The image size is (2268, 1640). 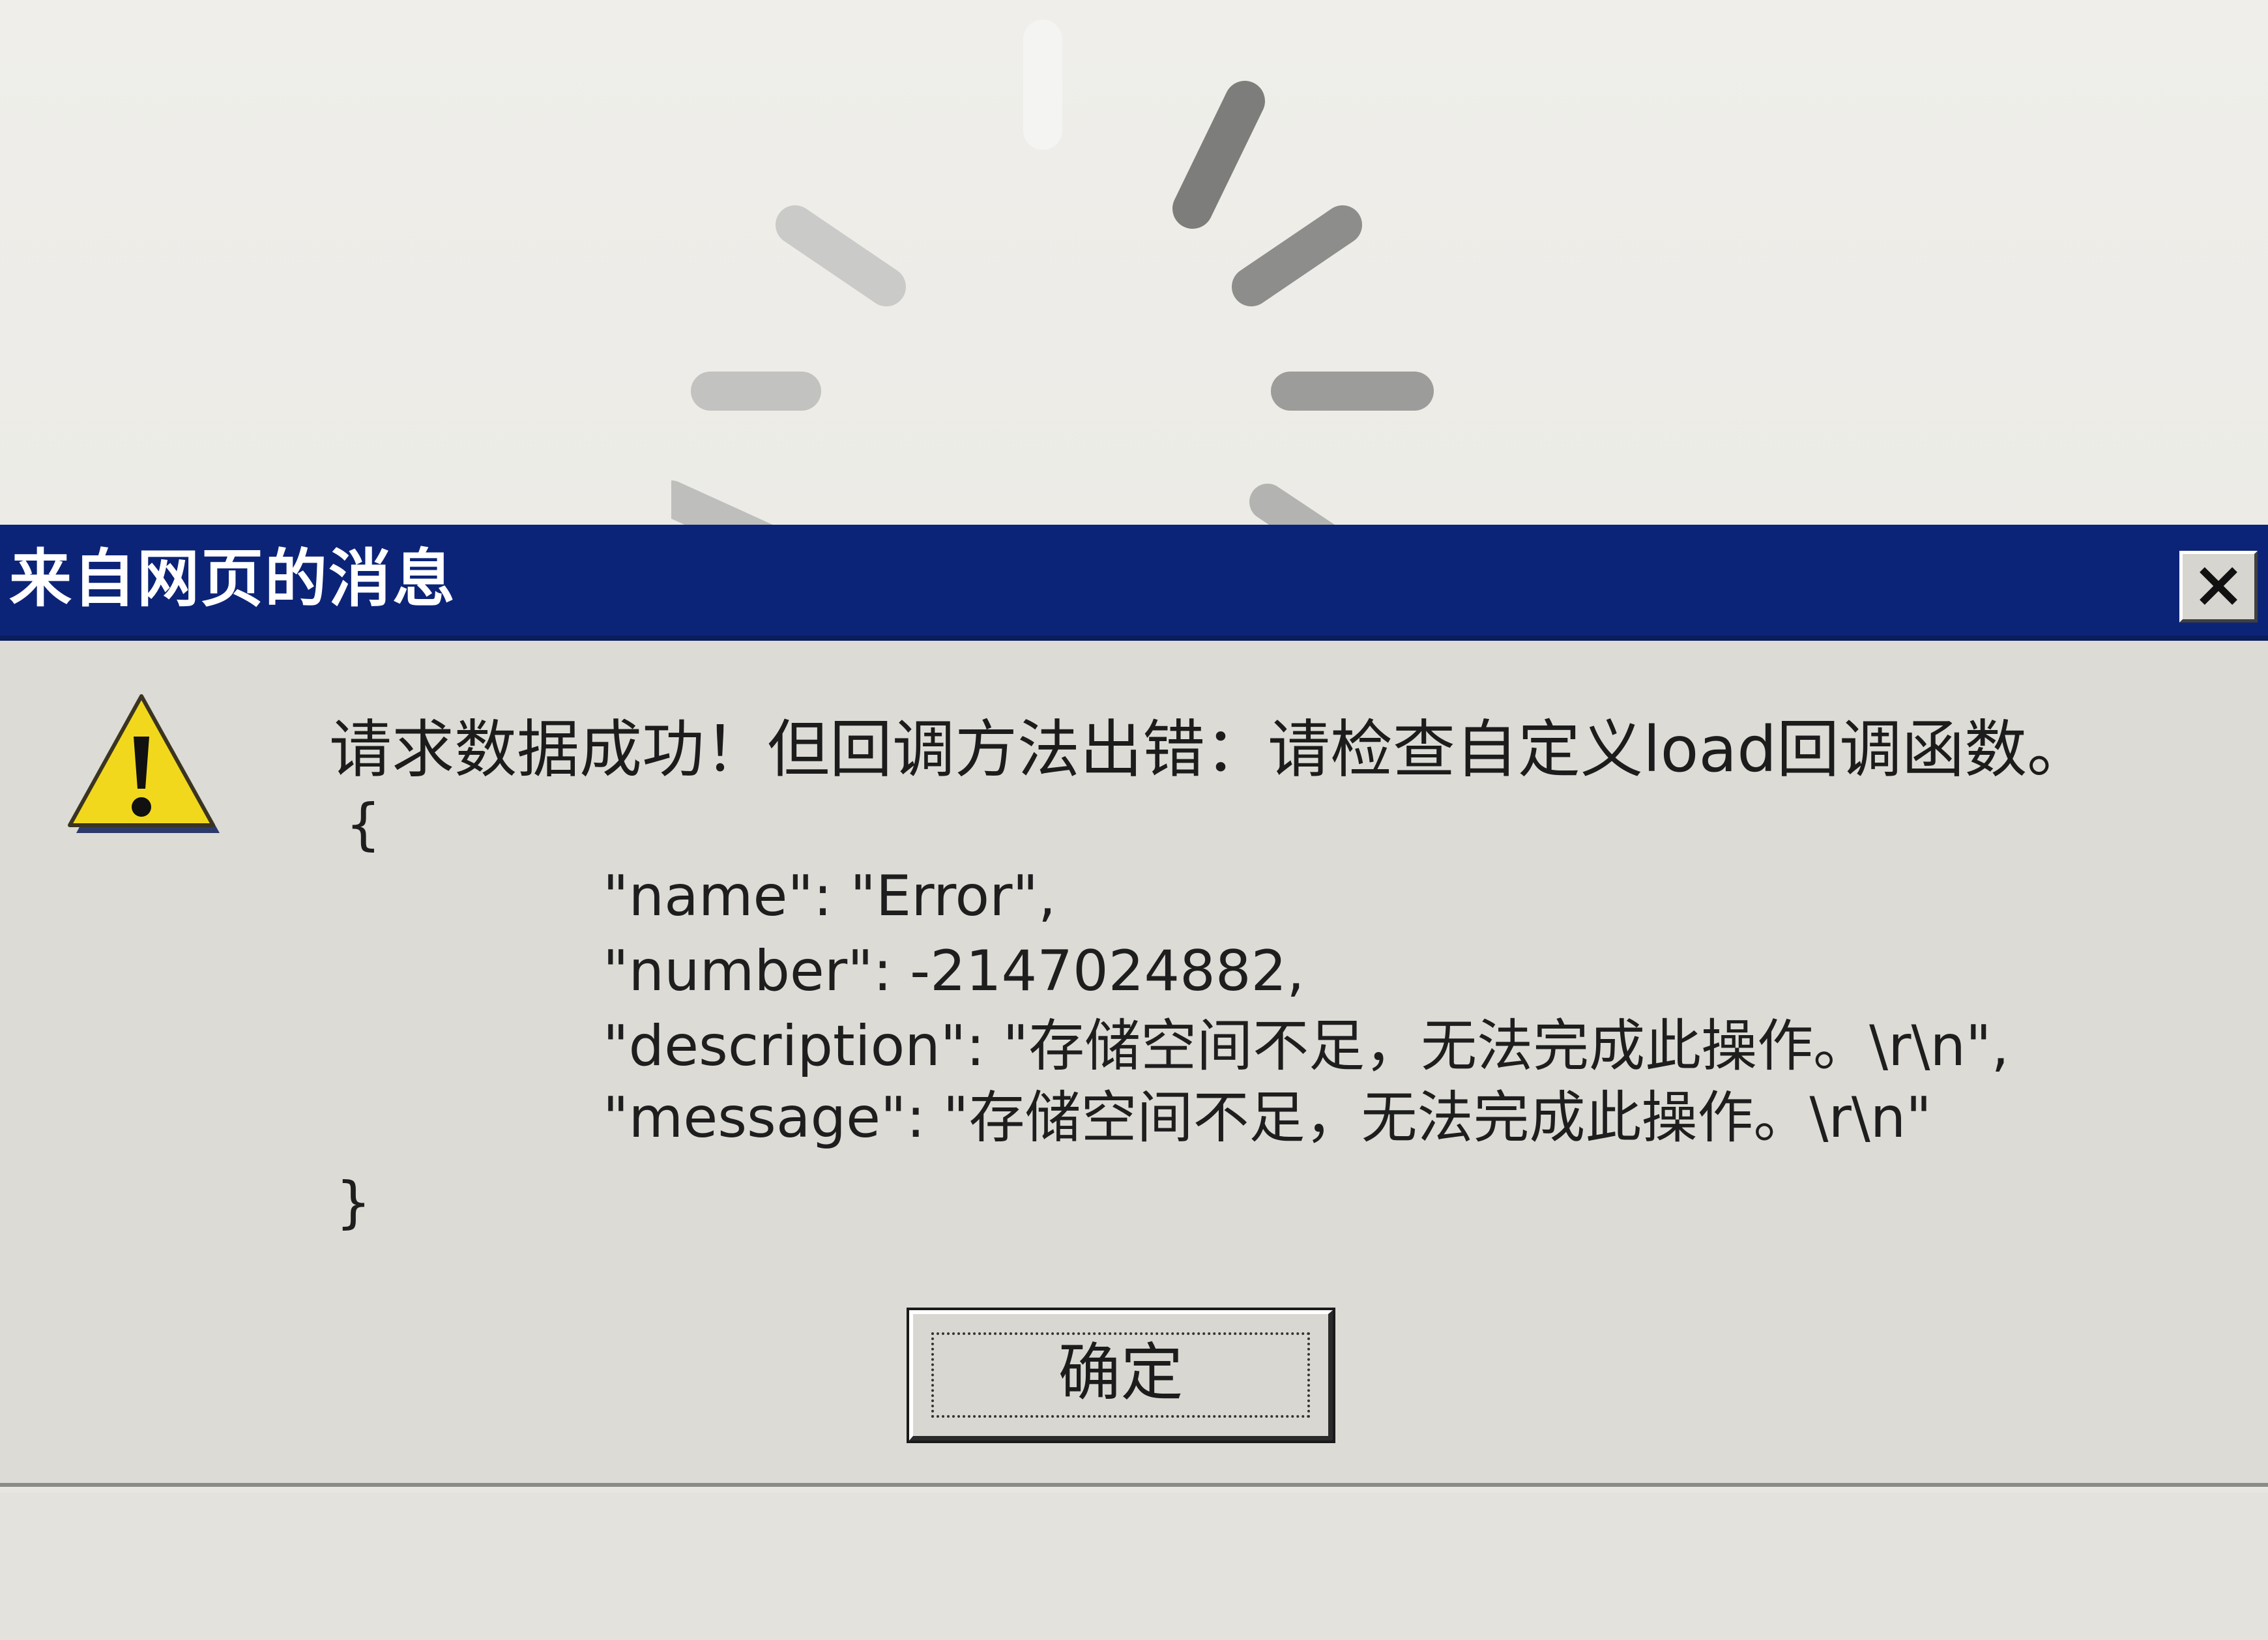 I want to click on dialog-title: 来自网页的消息, so click(x=232, y=578).